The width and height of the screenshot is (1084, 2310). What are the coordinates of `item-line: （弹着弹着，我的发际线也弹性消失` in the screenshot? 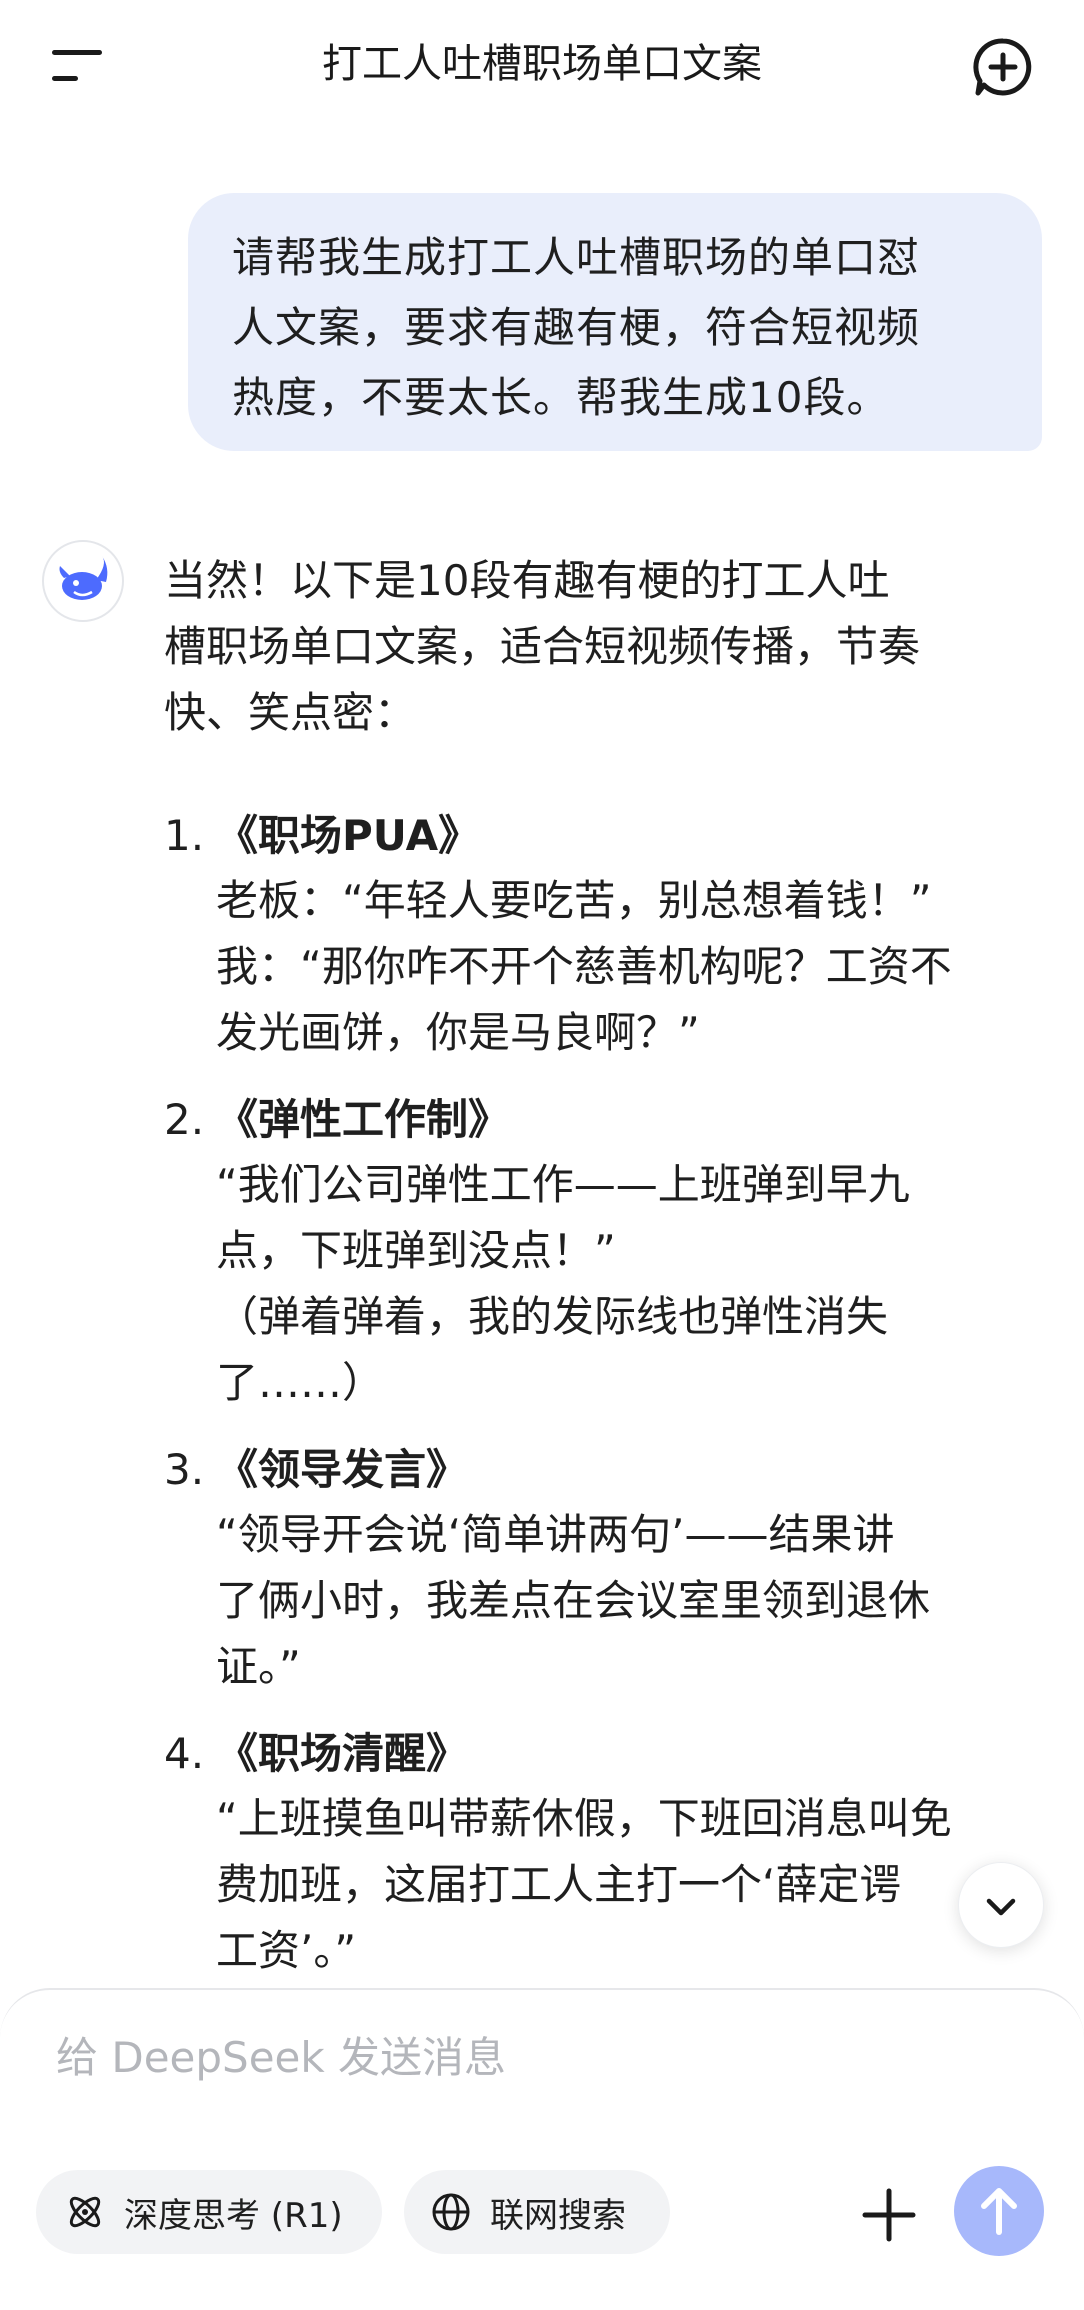 It's located at (552, 1316).